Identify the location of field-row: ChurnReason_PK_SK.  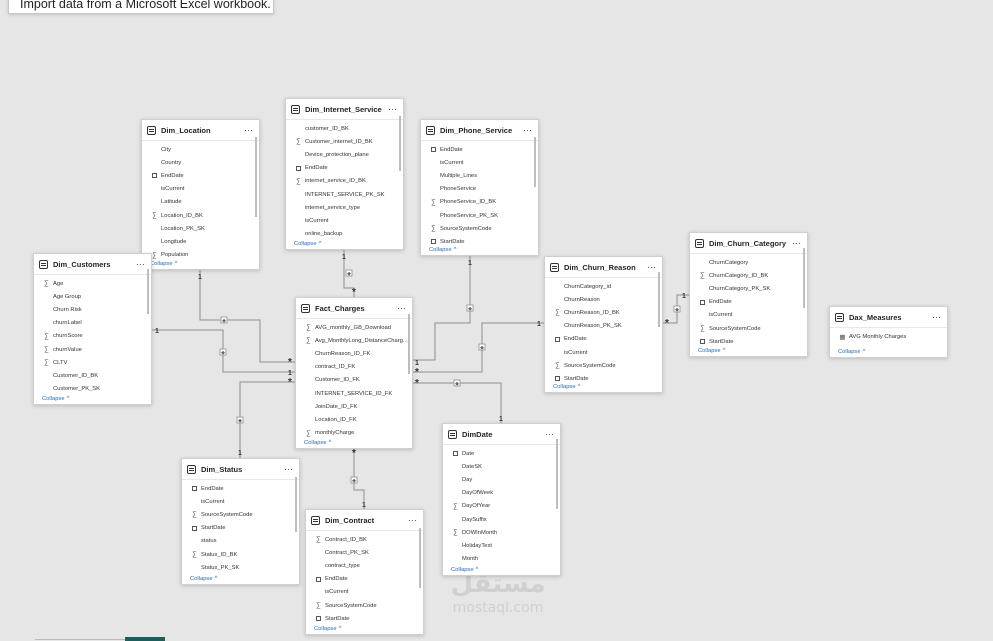
(603, 326).